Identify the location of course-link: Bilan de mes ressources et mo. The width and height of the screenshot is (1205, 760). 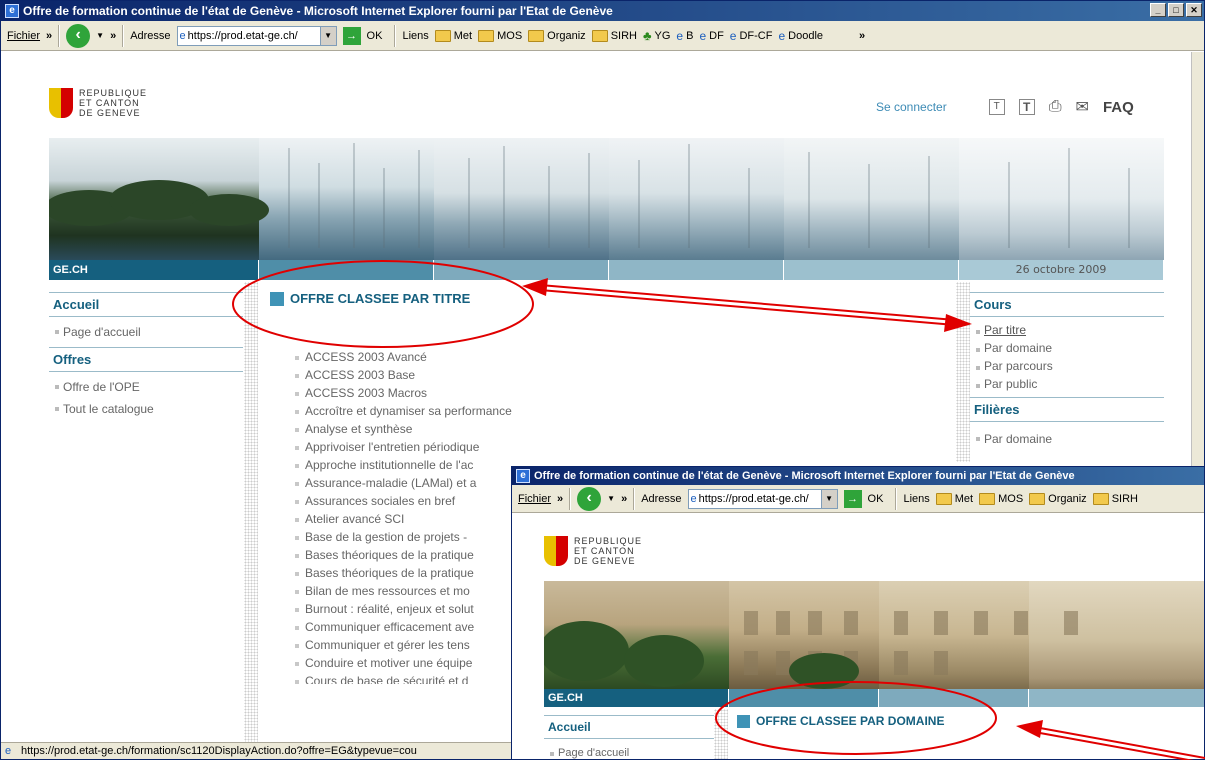
(402, 591).